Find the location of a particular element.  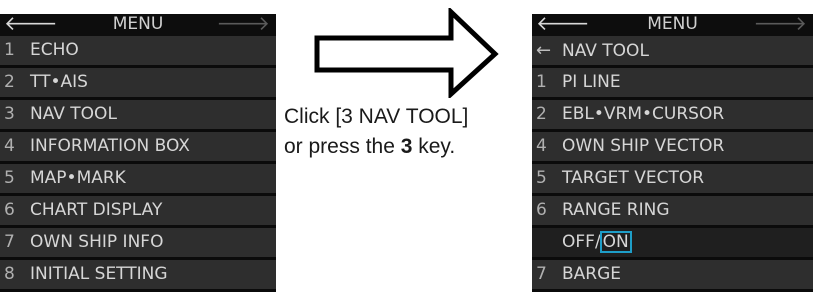

instruction-suffix: key. is located at coordinates (434, 146).